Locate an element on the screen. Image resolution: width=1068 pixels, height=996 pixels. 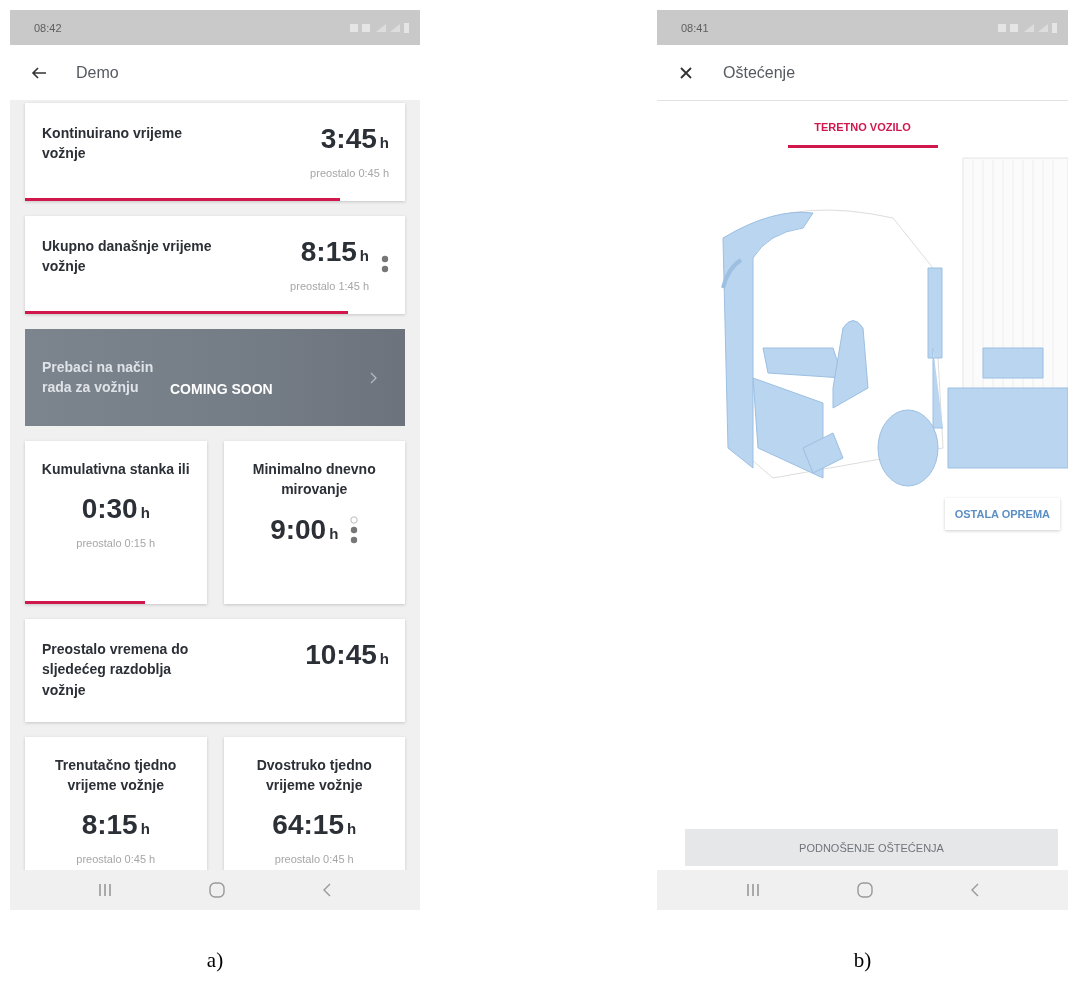
metric-label: Kumulativna stanka ili is located at coordinates (115, 469).